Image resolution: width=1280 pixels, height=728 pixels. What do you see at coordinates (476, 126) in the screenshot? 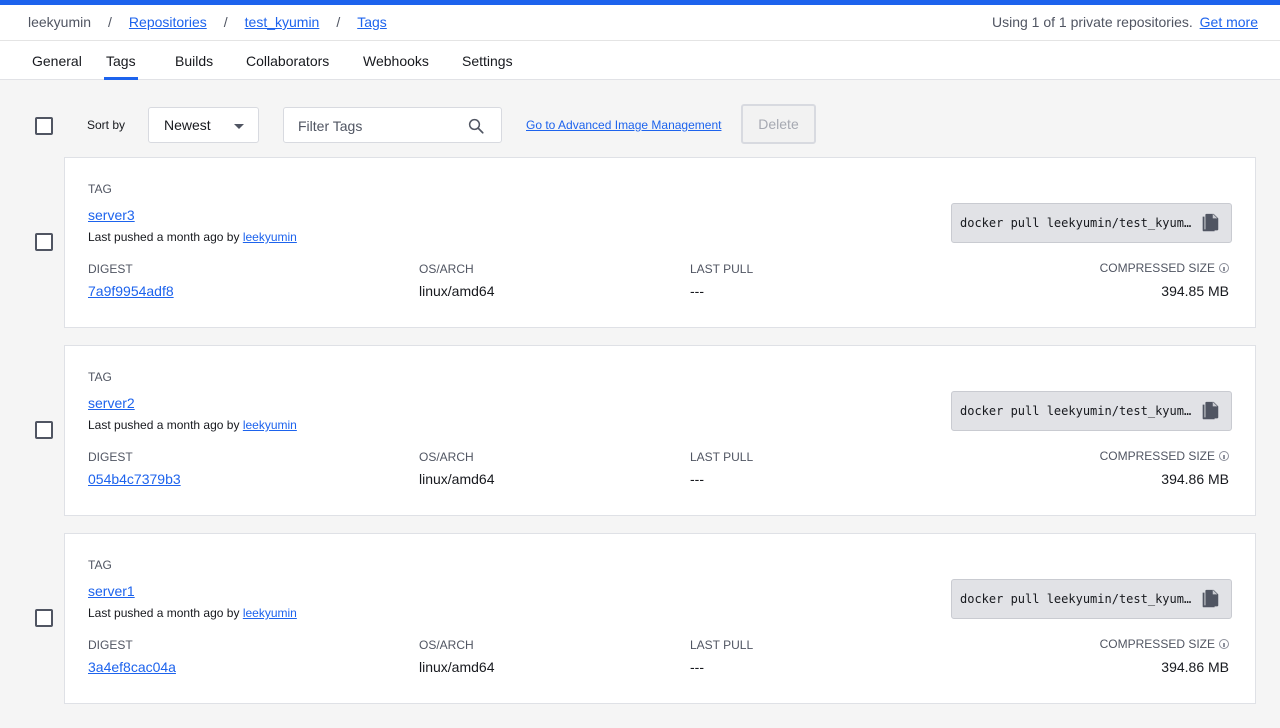
I see `search-icon` at bounding box center [476, 126].